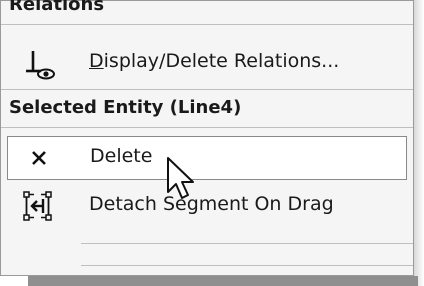 The width and height of the screenshot is (424, 286). Describe the element at coordinates (180, 178) in the screenshot. I see `mouse-cursor-icon` at that location.